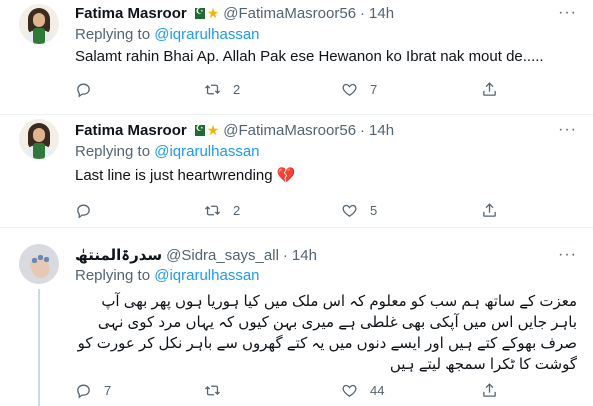 Image resolution: width=593 pixels, height=406 pixels. Describe the element at coordinates (359, 89) in the screenshot. I see `like-button: 7` at that location.